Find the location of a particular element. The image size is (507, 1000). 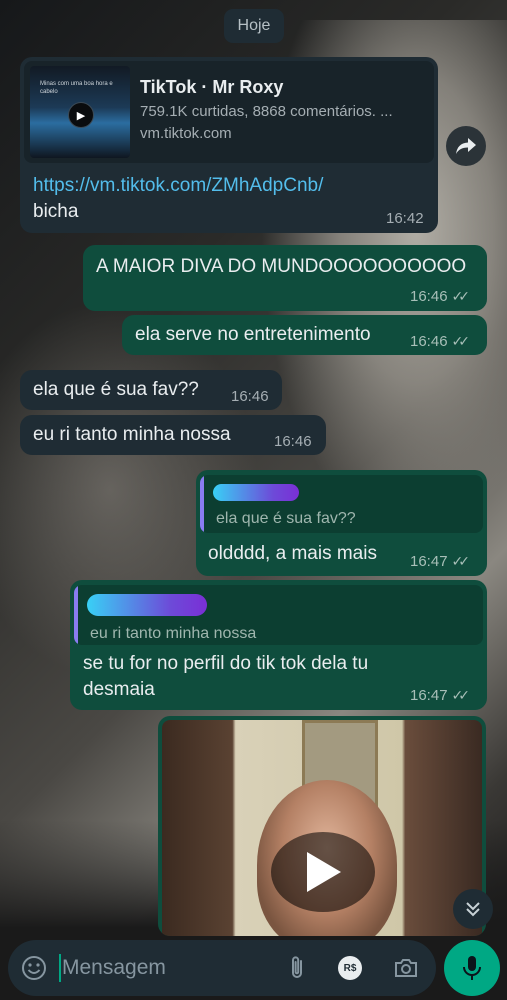

quoted-message: eu ri tanto minha nossa is located at coordinates (278, 615).